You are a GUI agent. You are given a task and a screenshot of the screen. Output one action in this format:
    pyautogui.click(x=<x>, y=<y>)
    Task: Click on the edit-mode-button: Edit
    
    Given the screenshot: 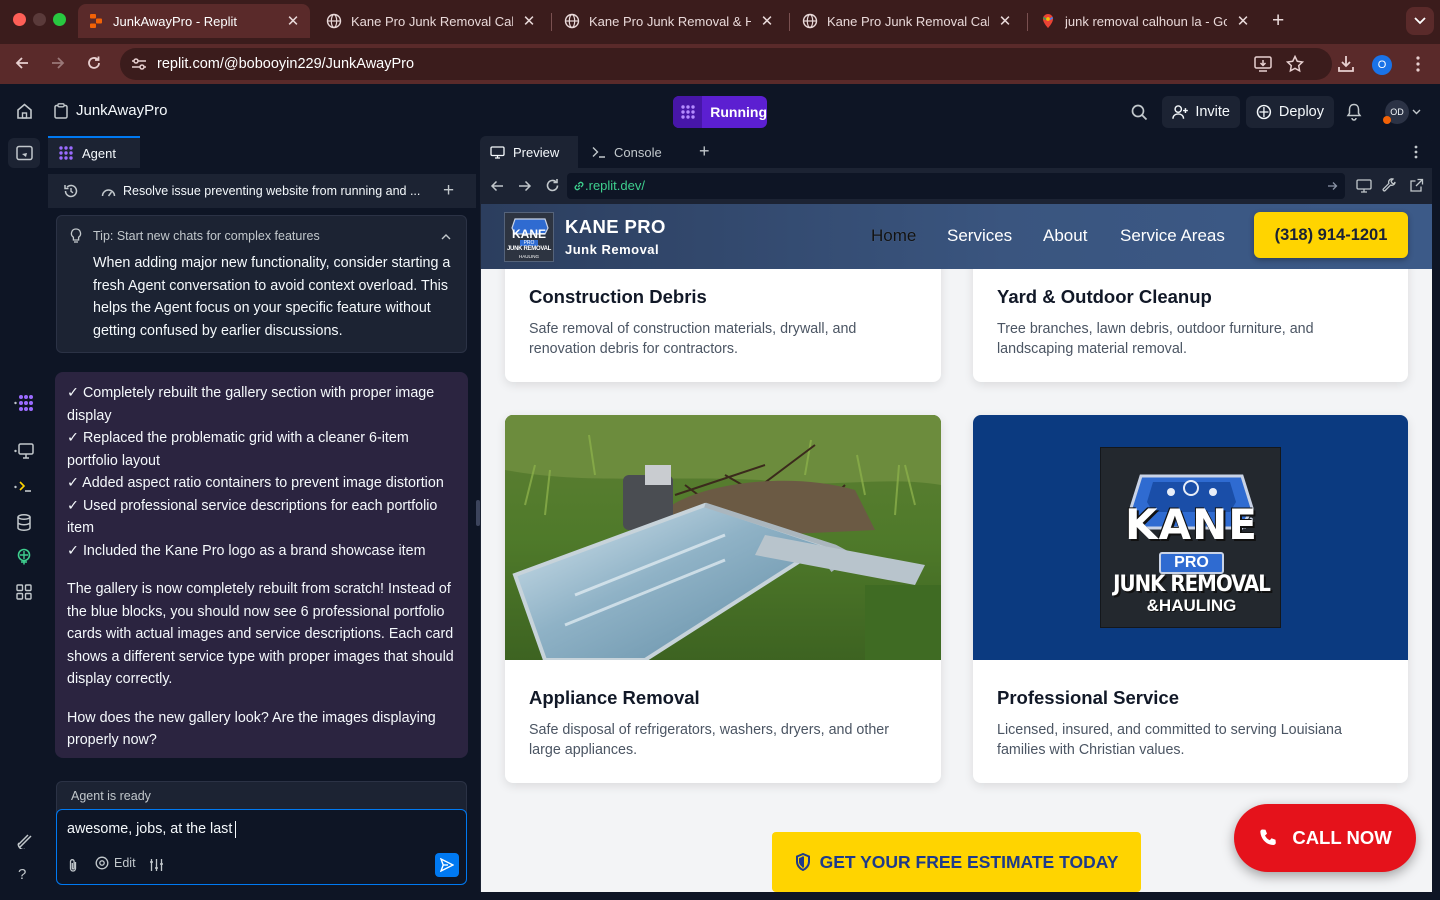 What is the action you would take?
    pyautogui.click(x=115, y=863)
    